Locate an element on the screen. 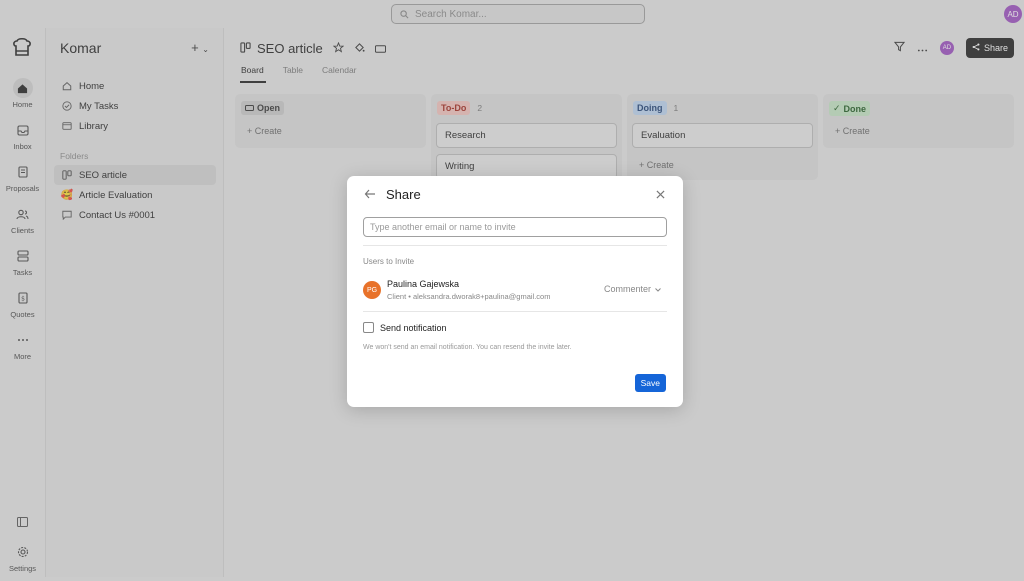 The height and width of the screenshot is (581, 1024). back-arrow-icon is located at coordinates (370, 195).